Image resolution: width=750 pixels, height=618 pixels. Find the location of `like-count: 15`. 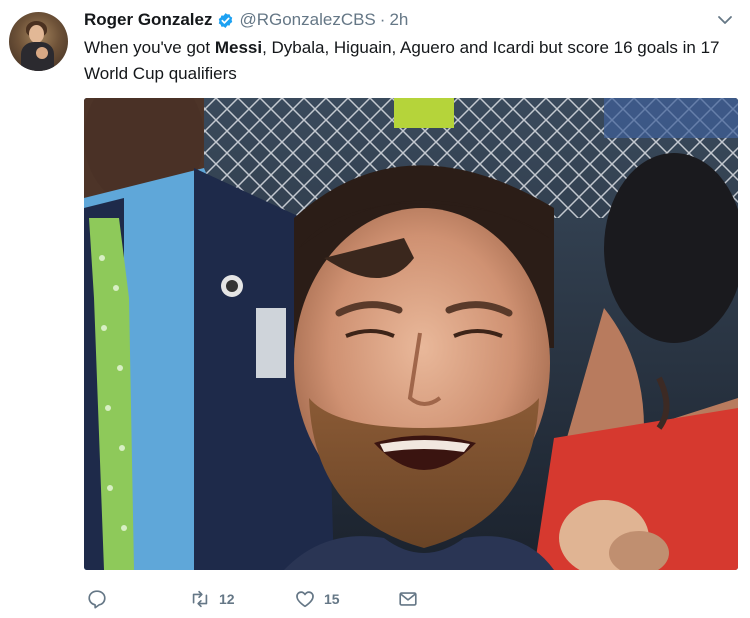

like-count: 15 is located at coordinates (332, 599).